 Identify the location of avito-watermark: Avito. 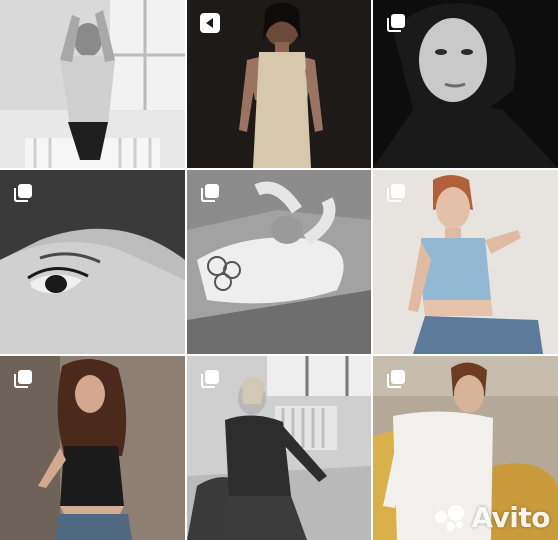
(491, 517).